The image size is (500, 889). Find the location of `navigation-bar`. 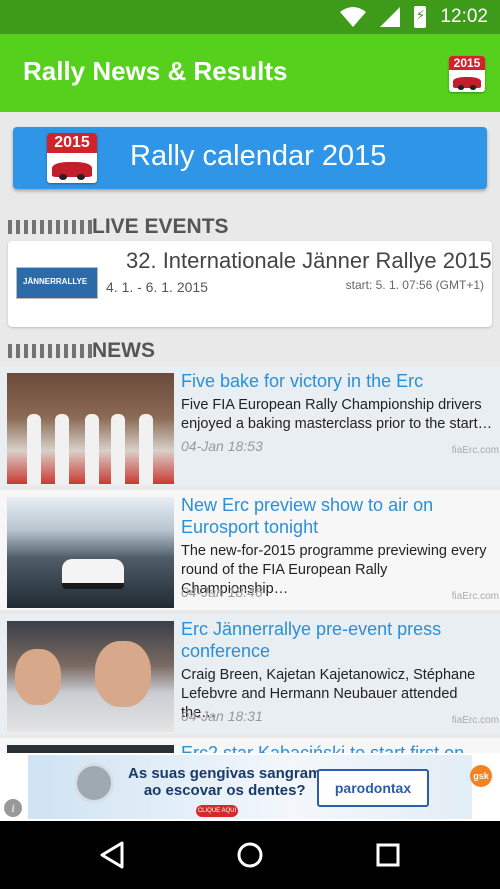

navigation-bar is located at coordinates (250, 855).